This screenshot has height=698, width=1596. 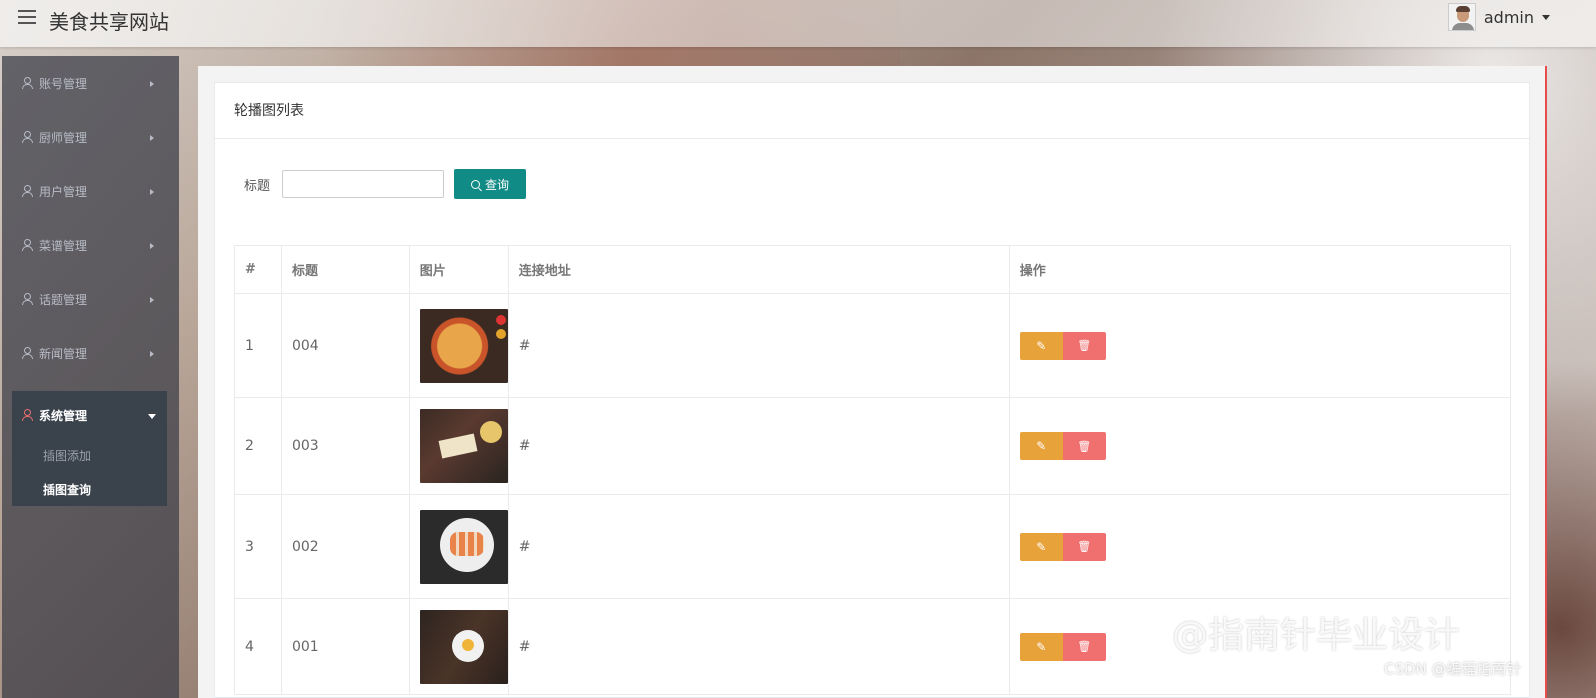 I want to click on sidebar-item-users: 用户管理, so click(x=90, y=191).